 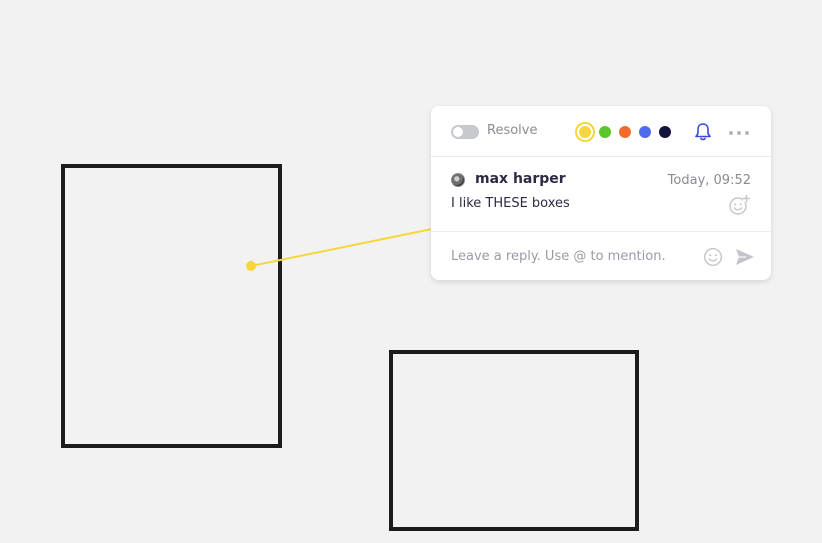 I want to click on color-swatch-orange, so click(x=625, y=132).